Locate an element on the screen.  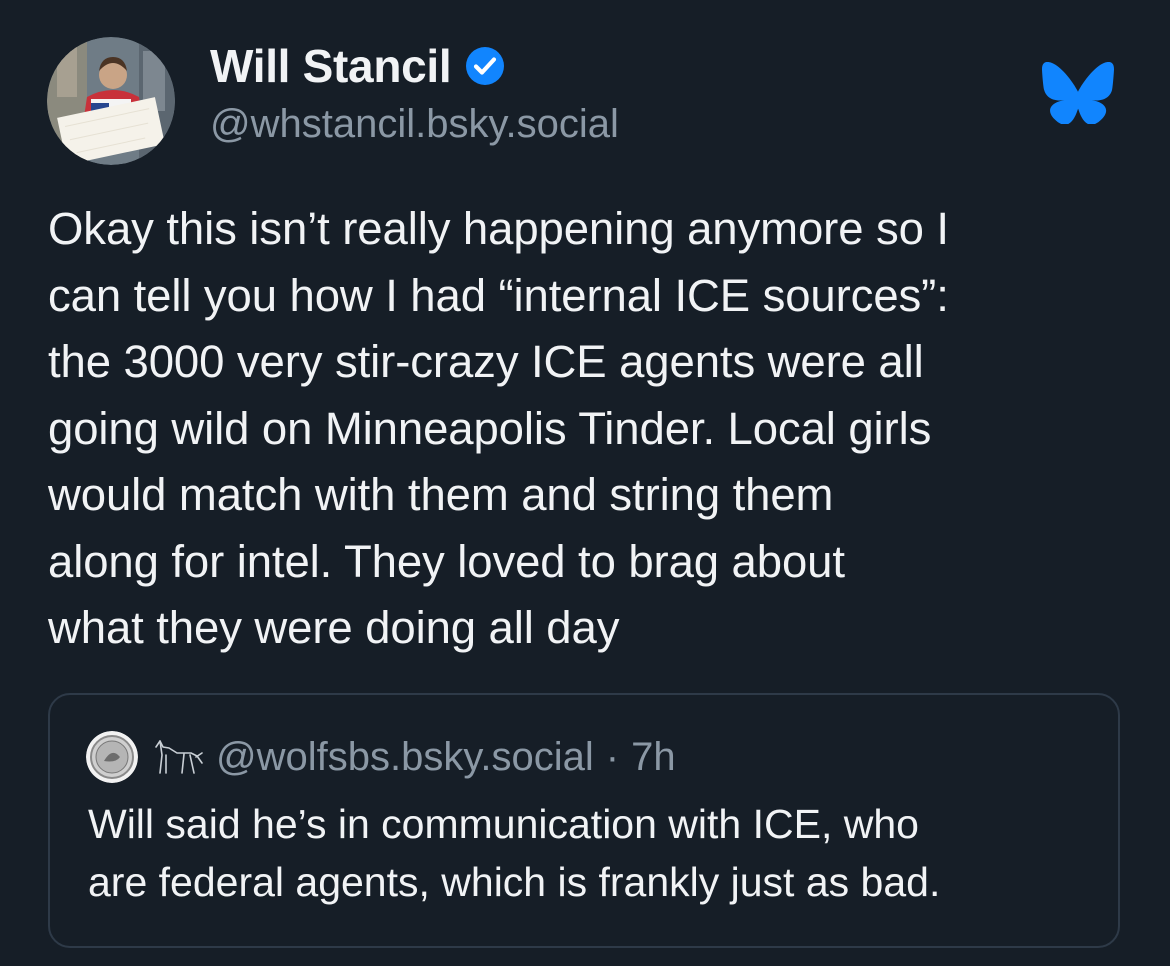
author-name-row: Will Stancil is located at coordinates (357, 66).